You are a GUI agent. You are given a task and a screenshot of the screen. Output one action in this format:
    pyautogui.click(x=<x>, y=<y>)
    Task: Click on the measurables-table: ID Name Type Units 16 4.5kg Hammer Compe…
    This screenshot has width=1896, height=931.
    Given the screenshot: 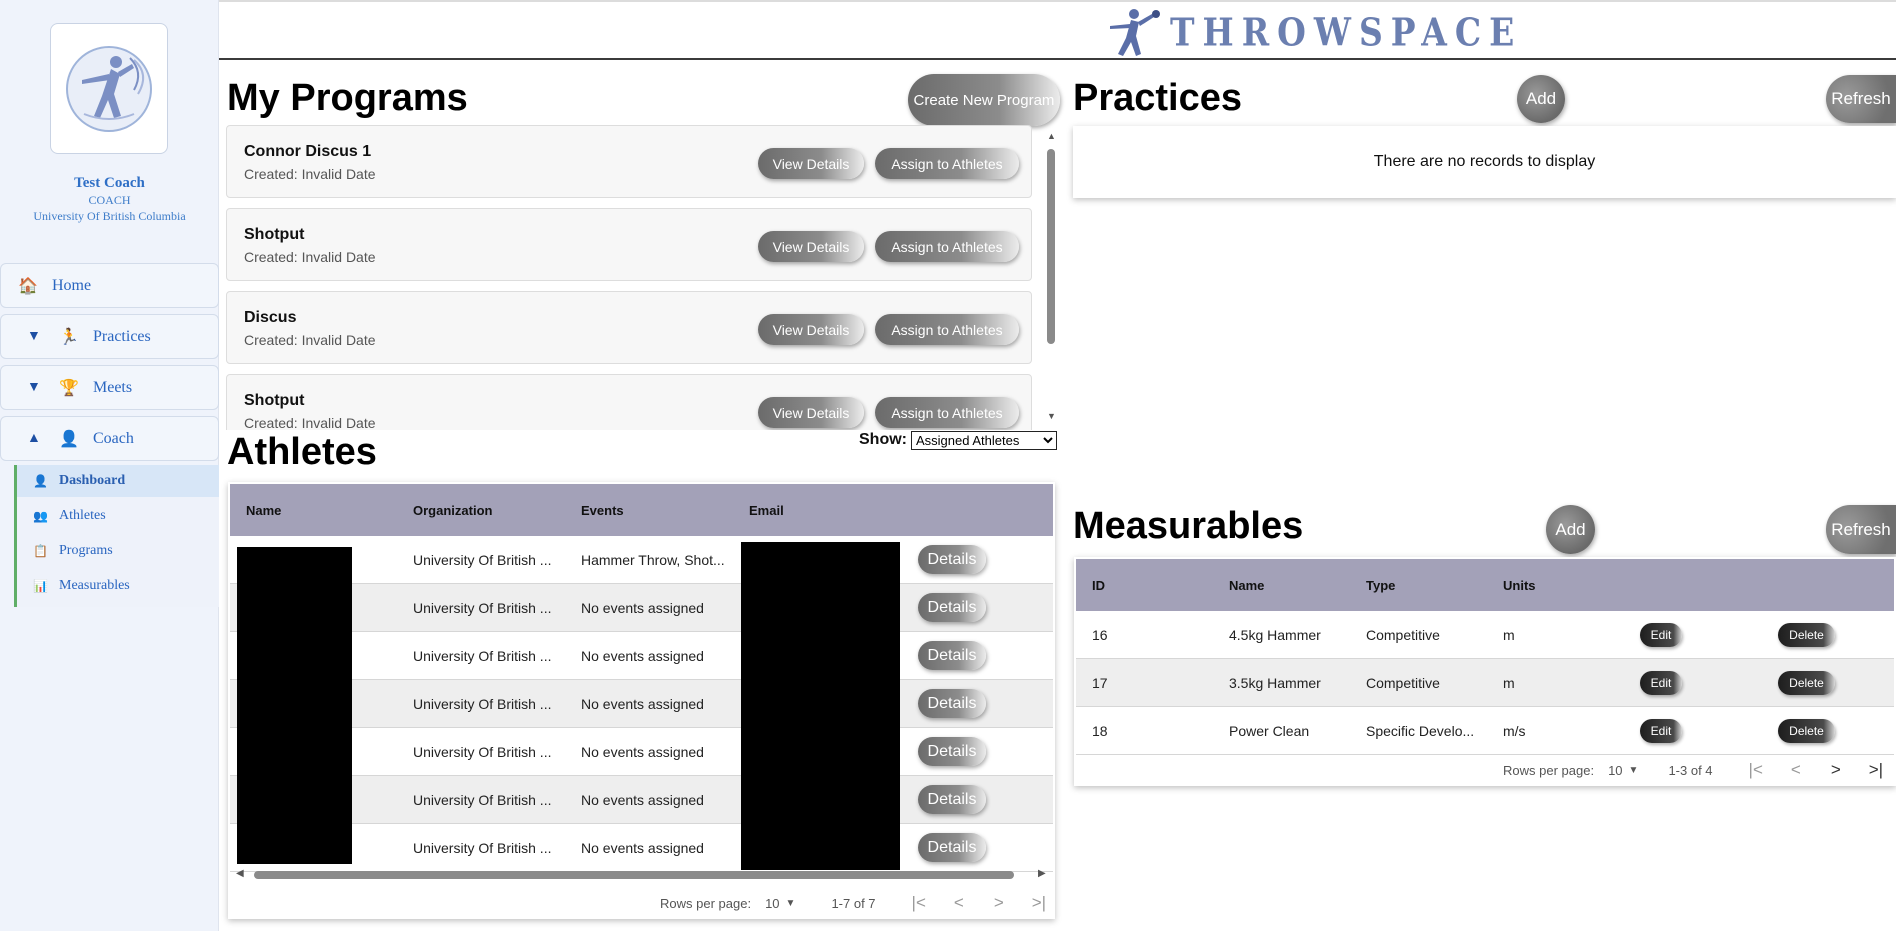 What is the action you would take?
    pyautogui.click(x=1485, y=671)
    